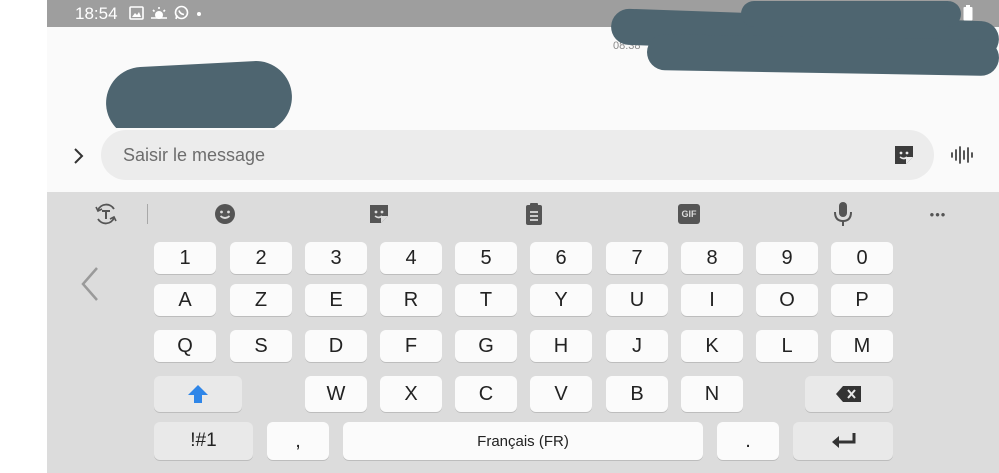 Image resolution: width=999 pixels, height=473 pixels. Describe the element at coordinates (862, 346) in the screenshot. I see `key-m: M` at that location.